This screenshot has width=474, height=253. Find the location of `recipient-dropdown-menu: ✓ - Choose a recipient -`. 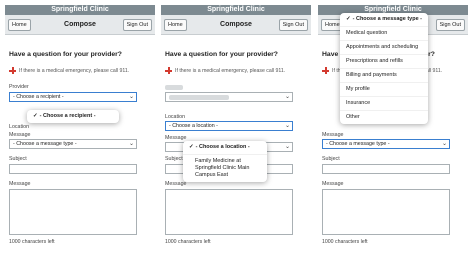

recipient-dropdown-menu: ✓ - Choose a recipient - is located at coordinates (73, 116).